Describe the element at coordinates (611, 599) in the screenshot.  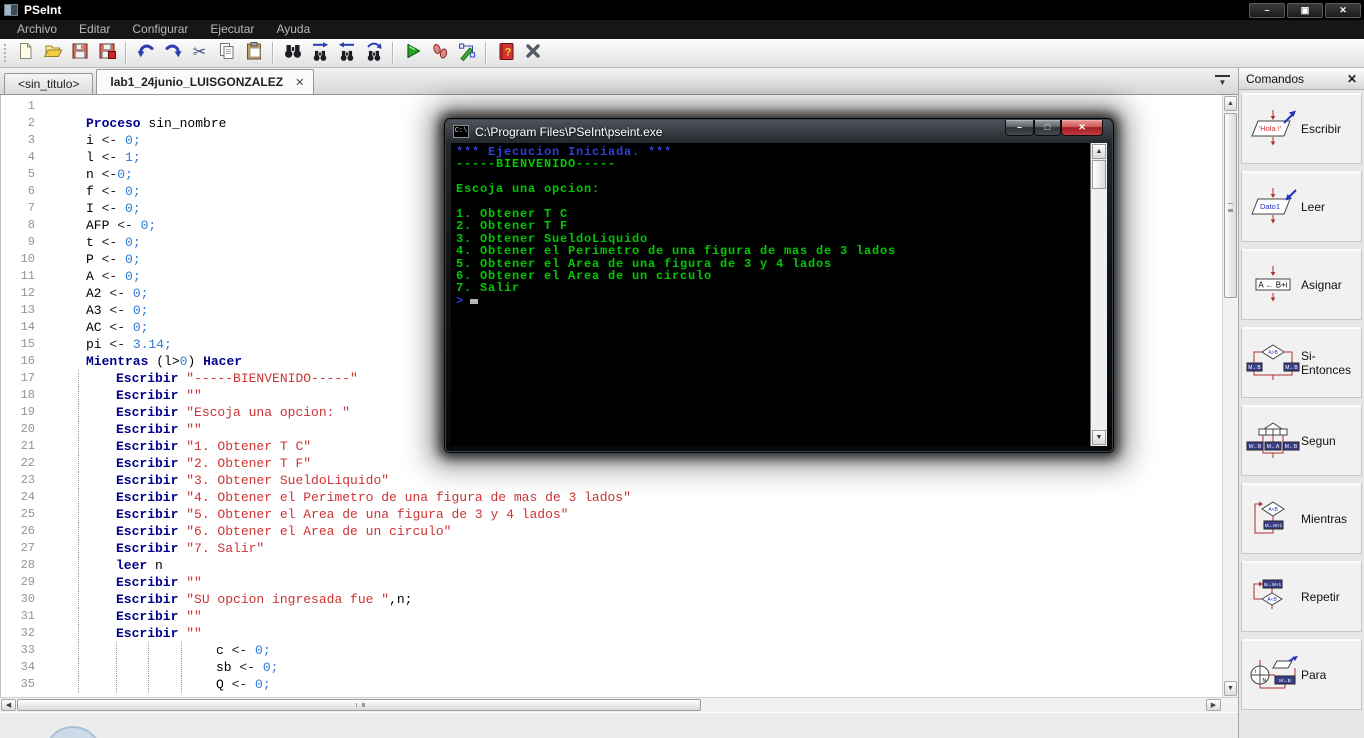
I see `code-line-30: 30 Escribir "SU opcion ingresada fue ",n;` at that location.